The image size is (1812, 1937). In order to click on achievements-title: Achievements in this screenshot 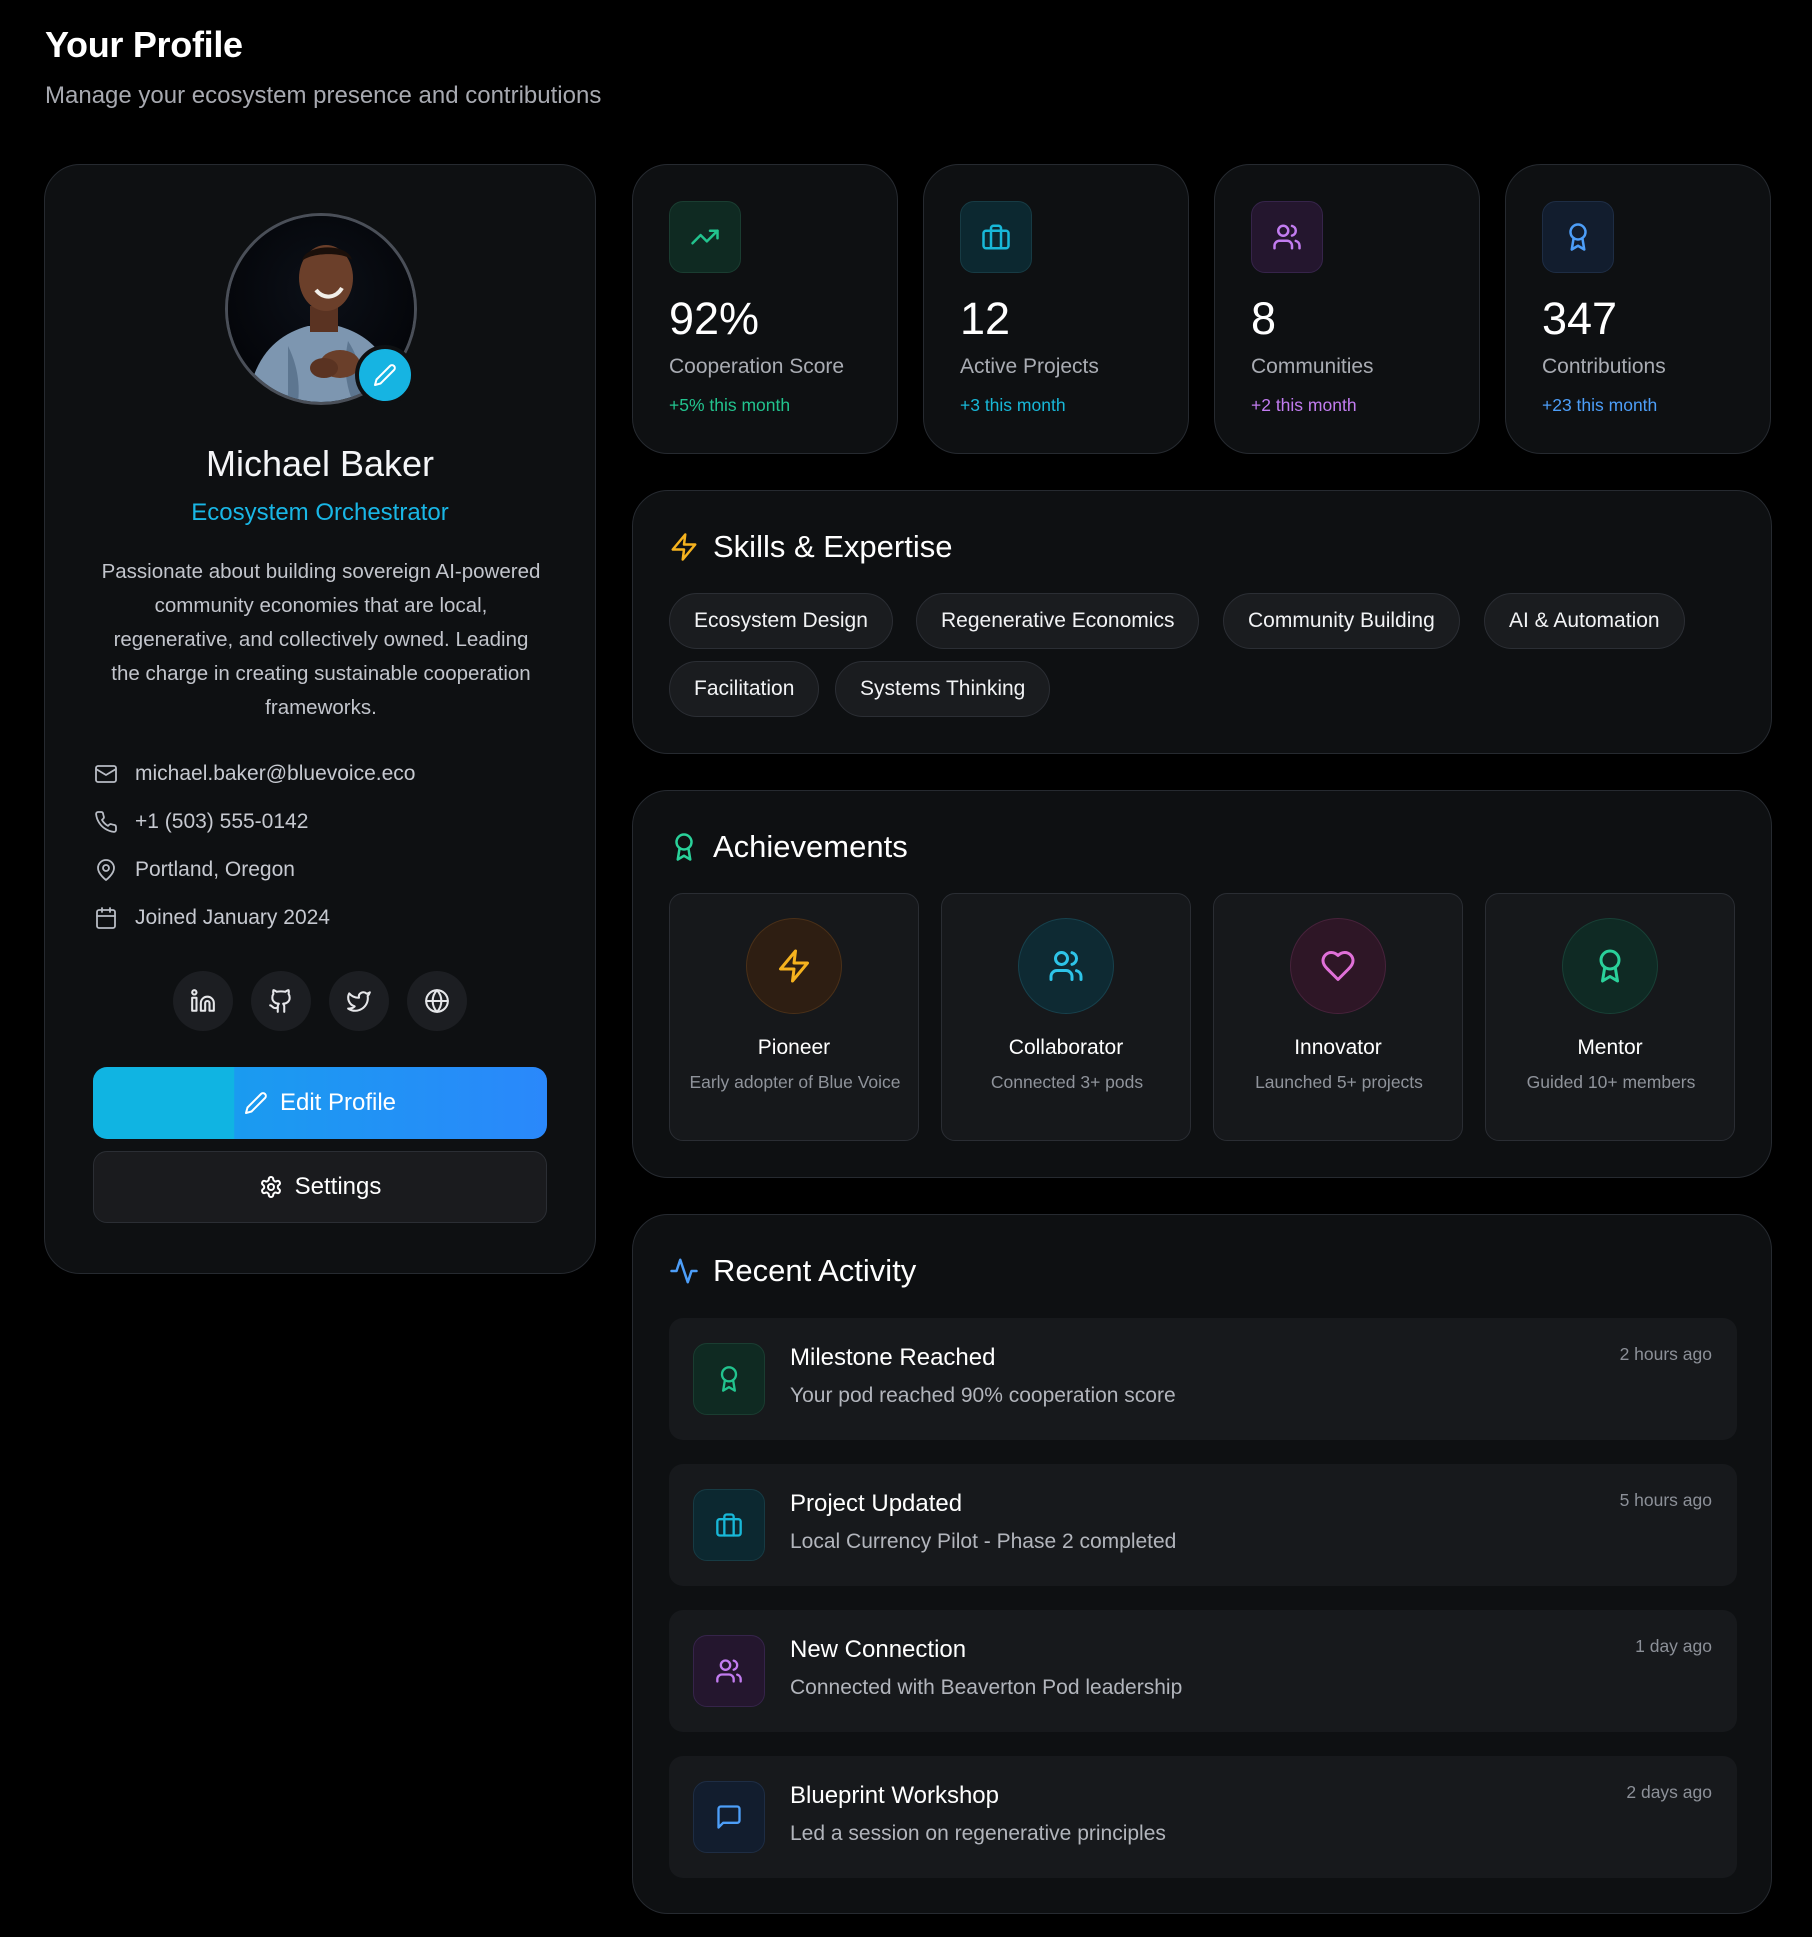, I will do `click(788, 847)`.